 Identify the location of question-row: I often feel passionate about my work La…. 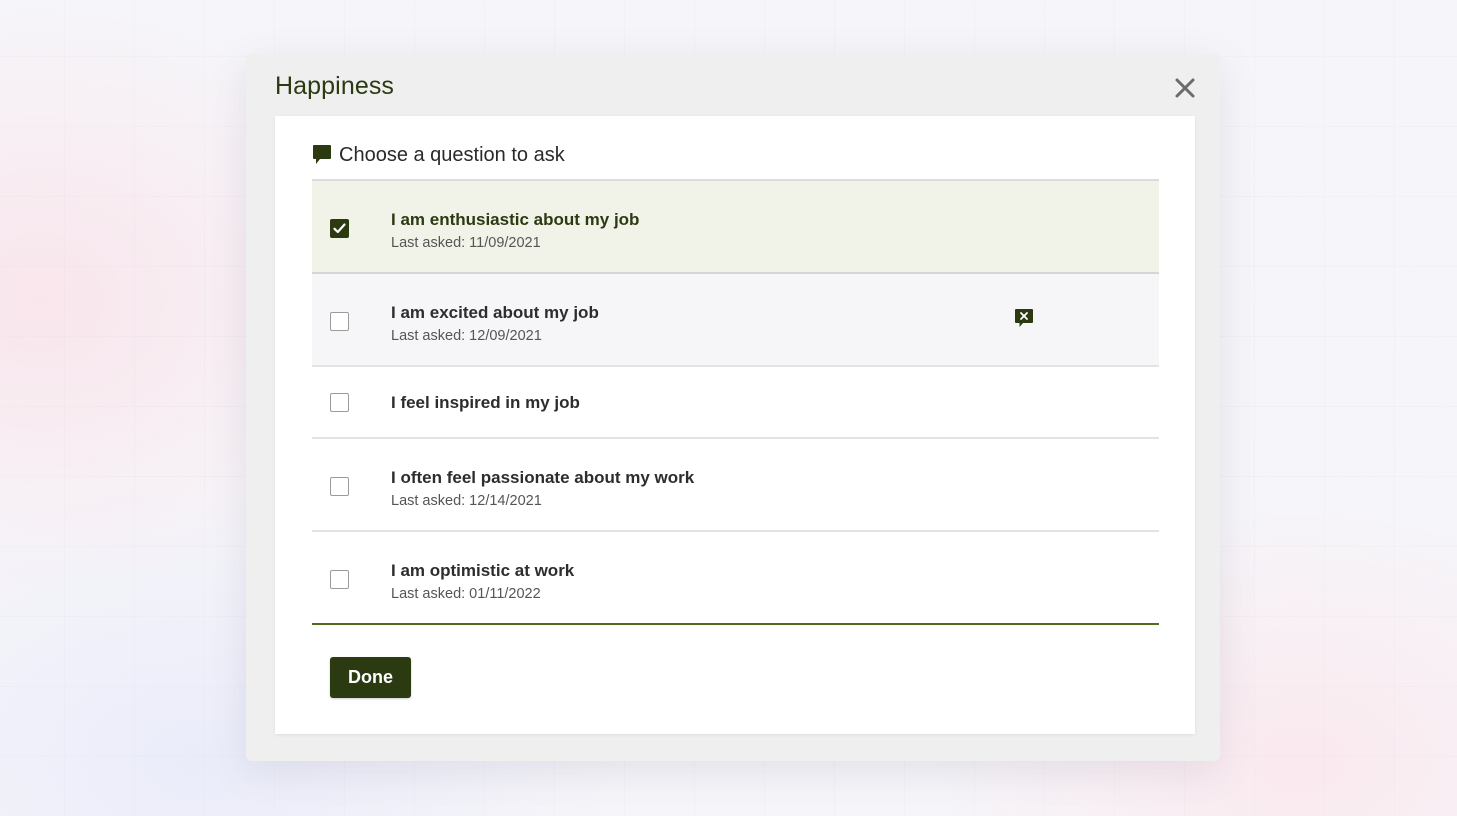
(735, 485).